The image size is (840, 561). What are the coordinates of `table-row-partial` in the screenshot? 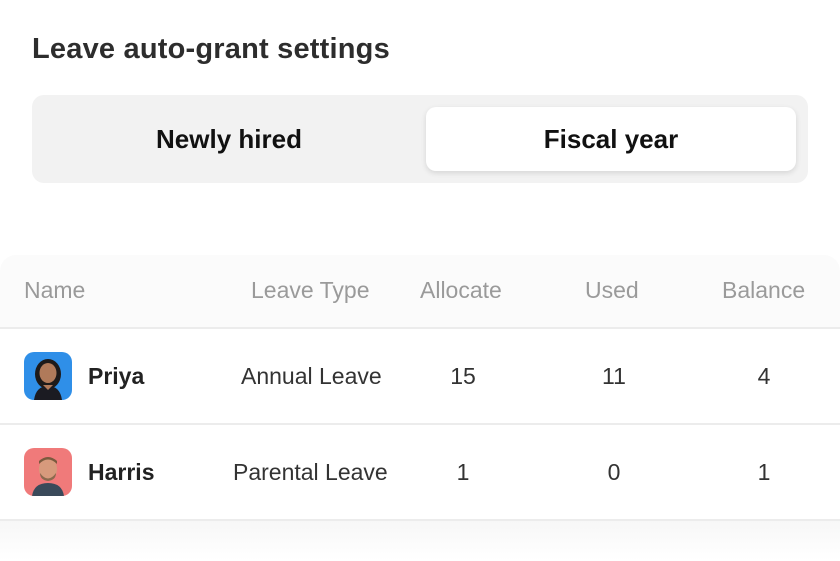 It's located at (420, 541).